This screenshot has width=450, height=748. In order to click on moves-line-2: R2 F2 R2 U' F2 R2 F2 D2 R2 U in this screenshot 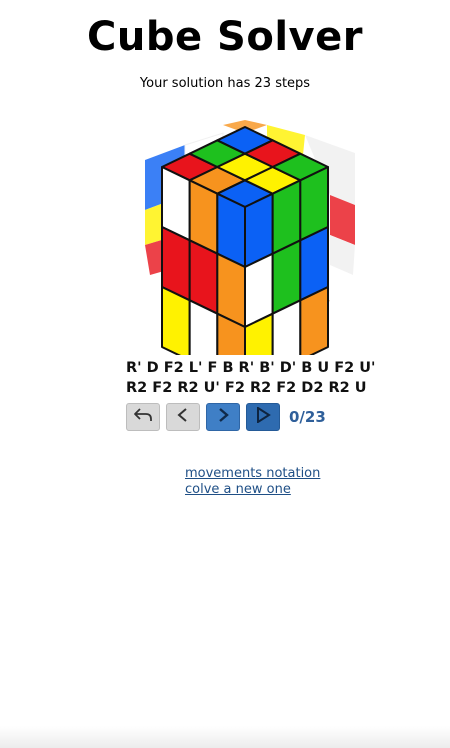, I will do `click(246, 388)`.